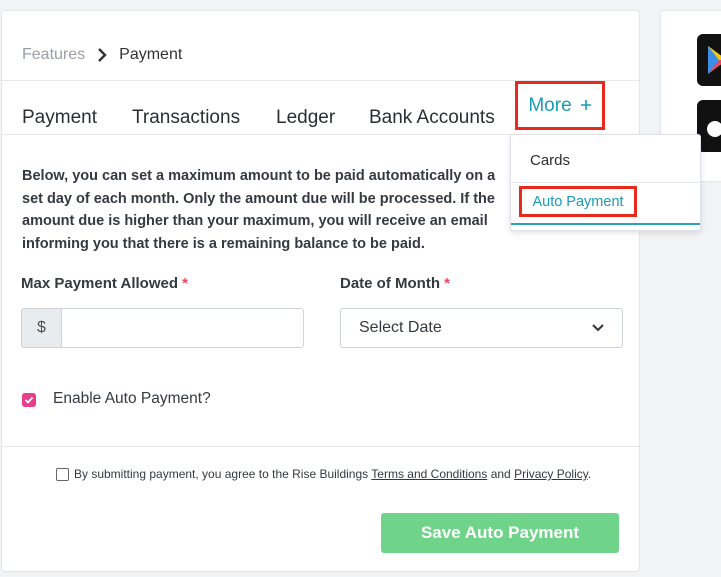  What do you see at coordinates (598, 328) in the screenshot?
I see `chevron-down-icon` at bounding box center [598, 328].